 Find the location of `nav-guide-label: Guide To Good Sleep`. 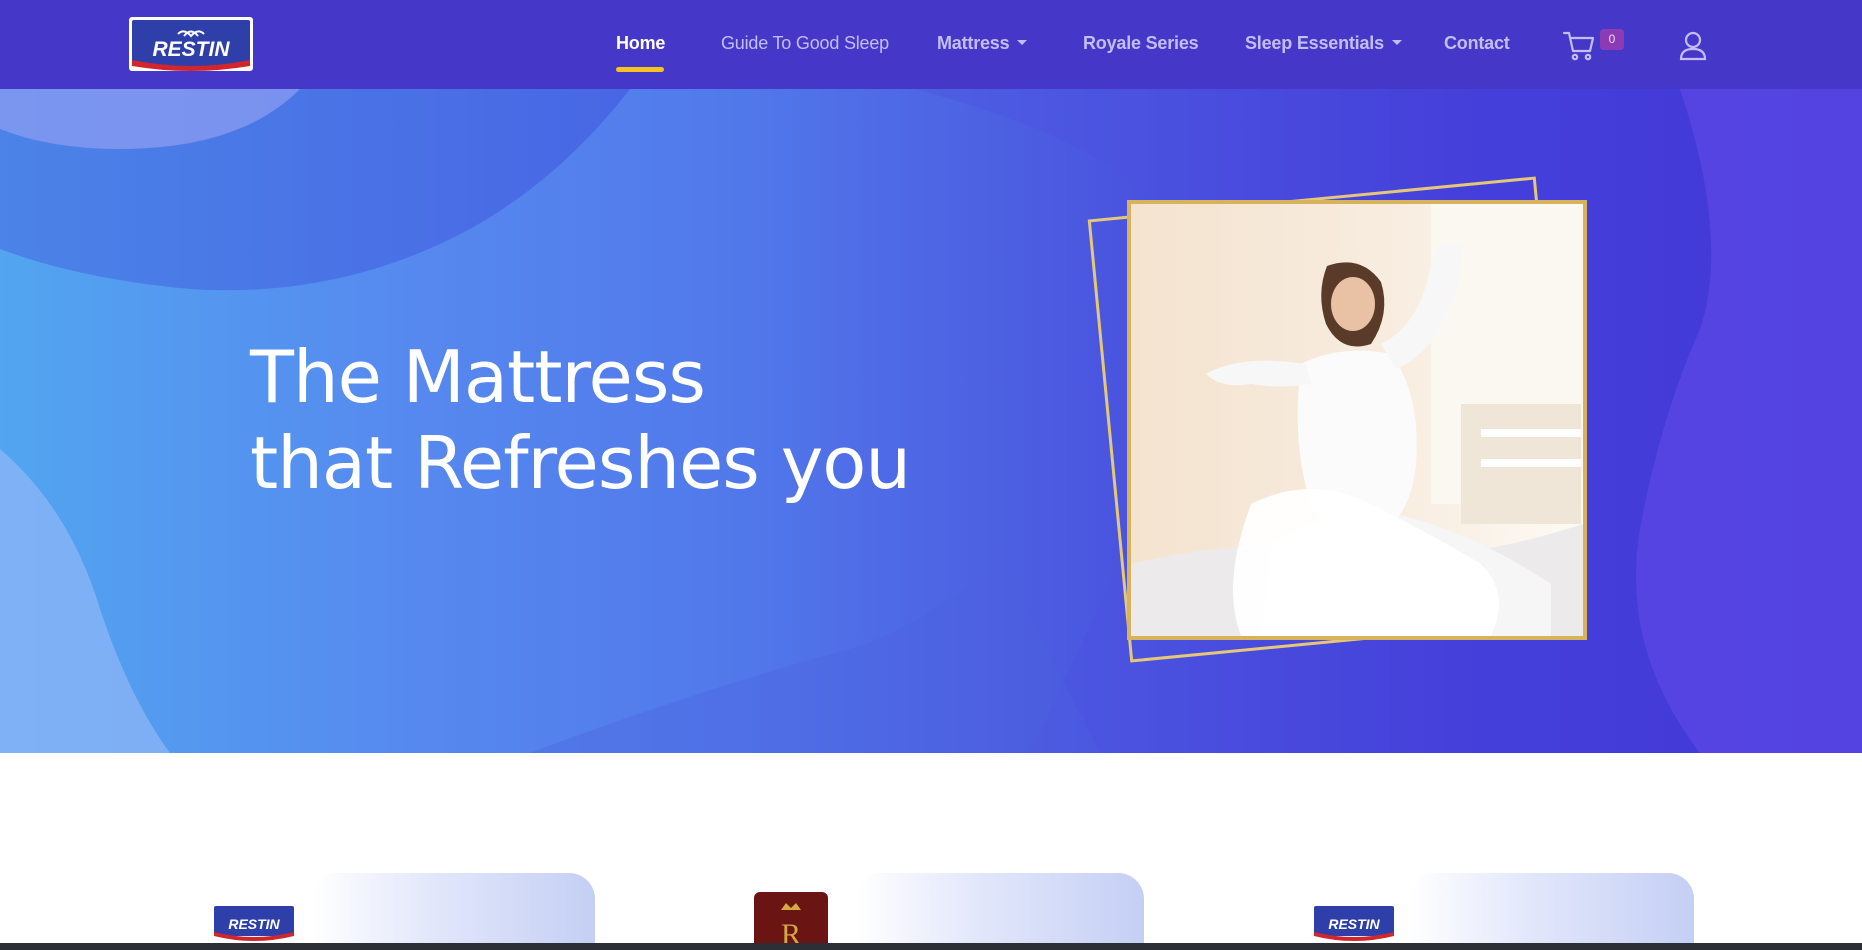

nav-guide-label: Guide To Good Sleep is located at coordinates (805, 43).